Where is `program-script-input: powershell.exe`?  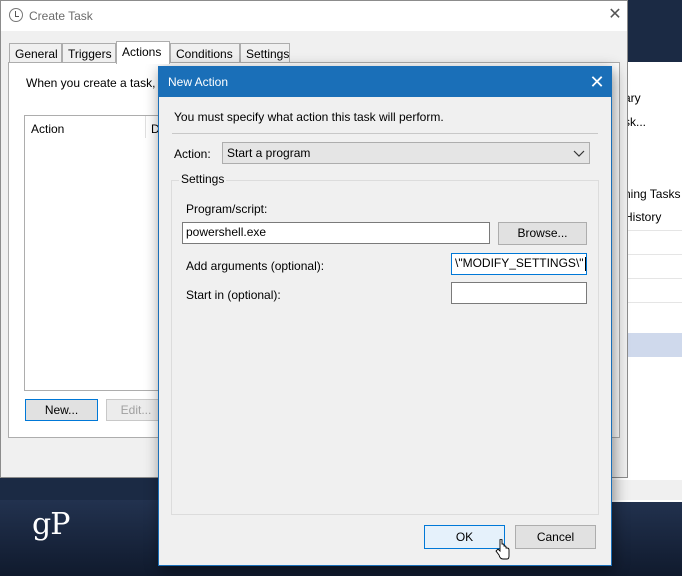
program-script-input: powershell.exe is located at coordinates (336, 233).